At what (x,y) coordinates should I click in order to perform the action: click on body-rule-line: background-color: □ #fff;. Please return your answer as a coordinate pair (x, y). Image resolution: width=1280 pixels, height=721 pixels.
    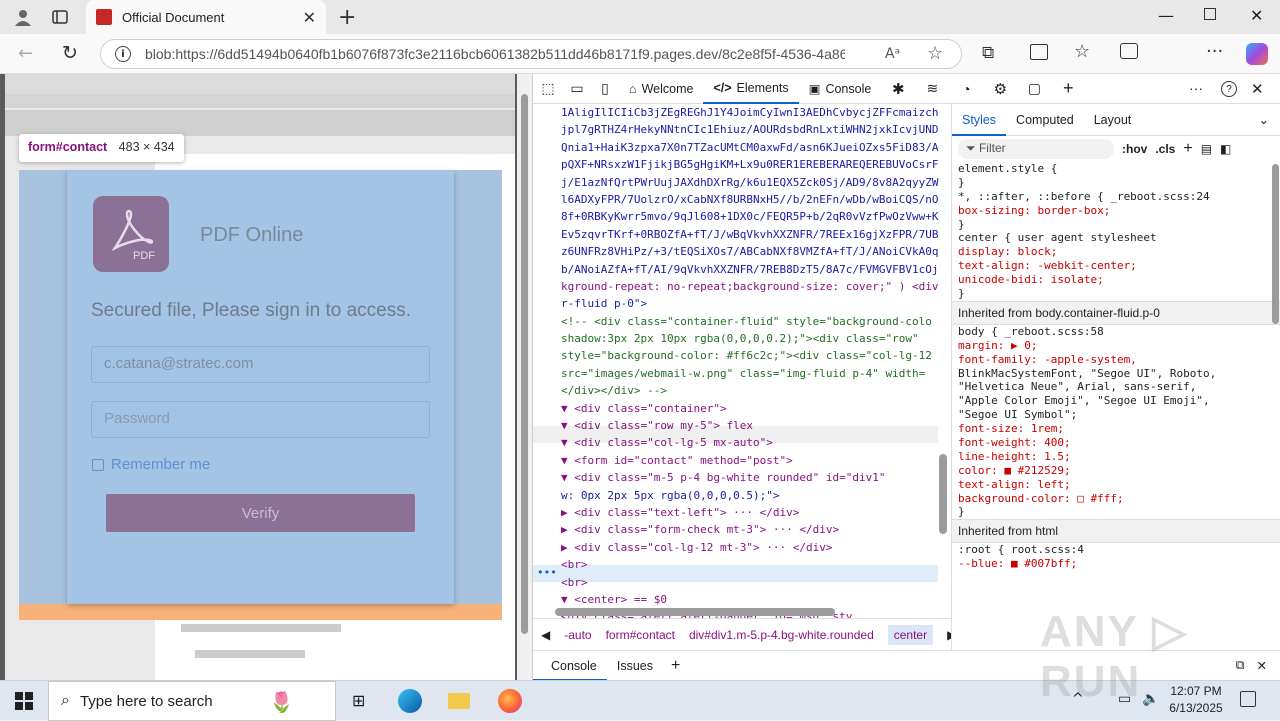
    Looking at the image, I should click on (1116, 499).